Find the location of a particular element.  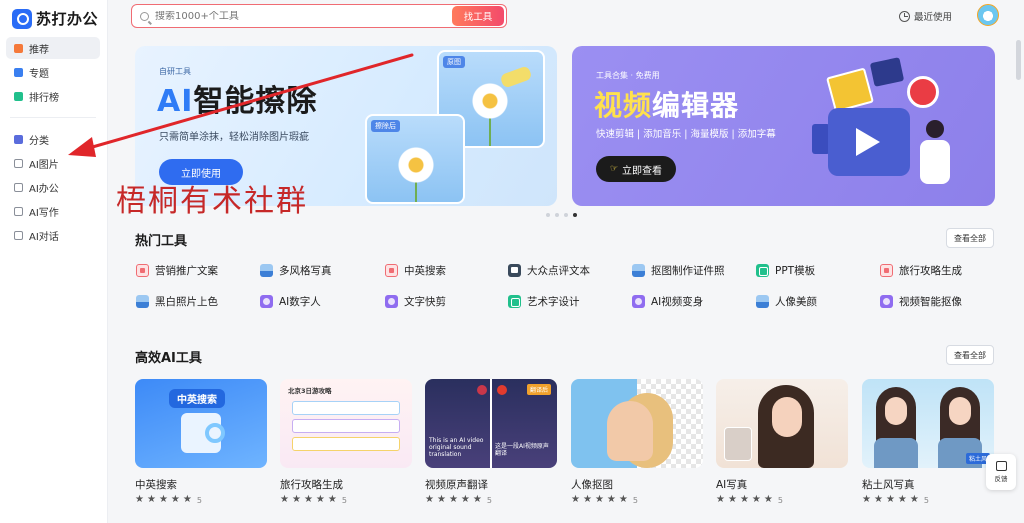

red-arrow-annotation is located at coordinates (241, 105).